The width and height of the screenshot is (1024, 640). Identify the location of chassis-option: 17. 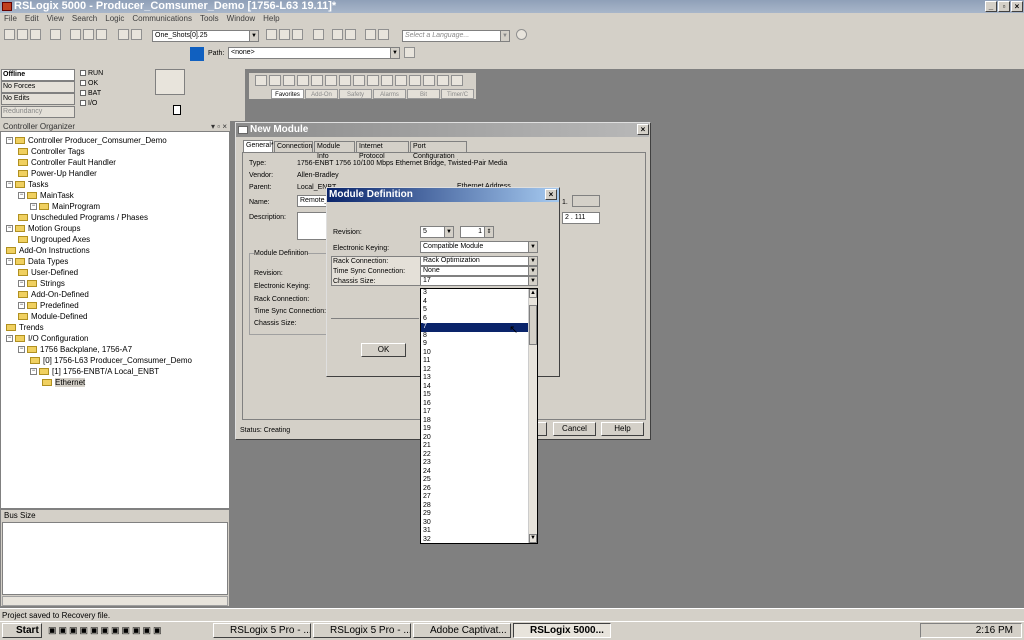
(479, 412).